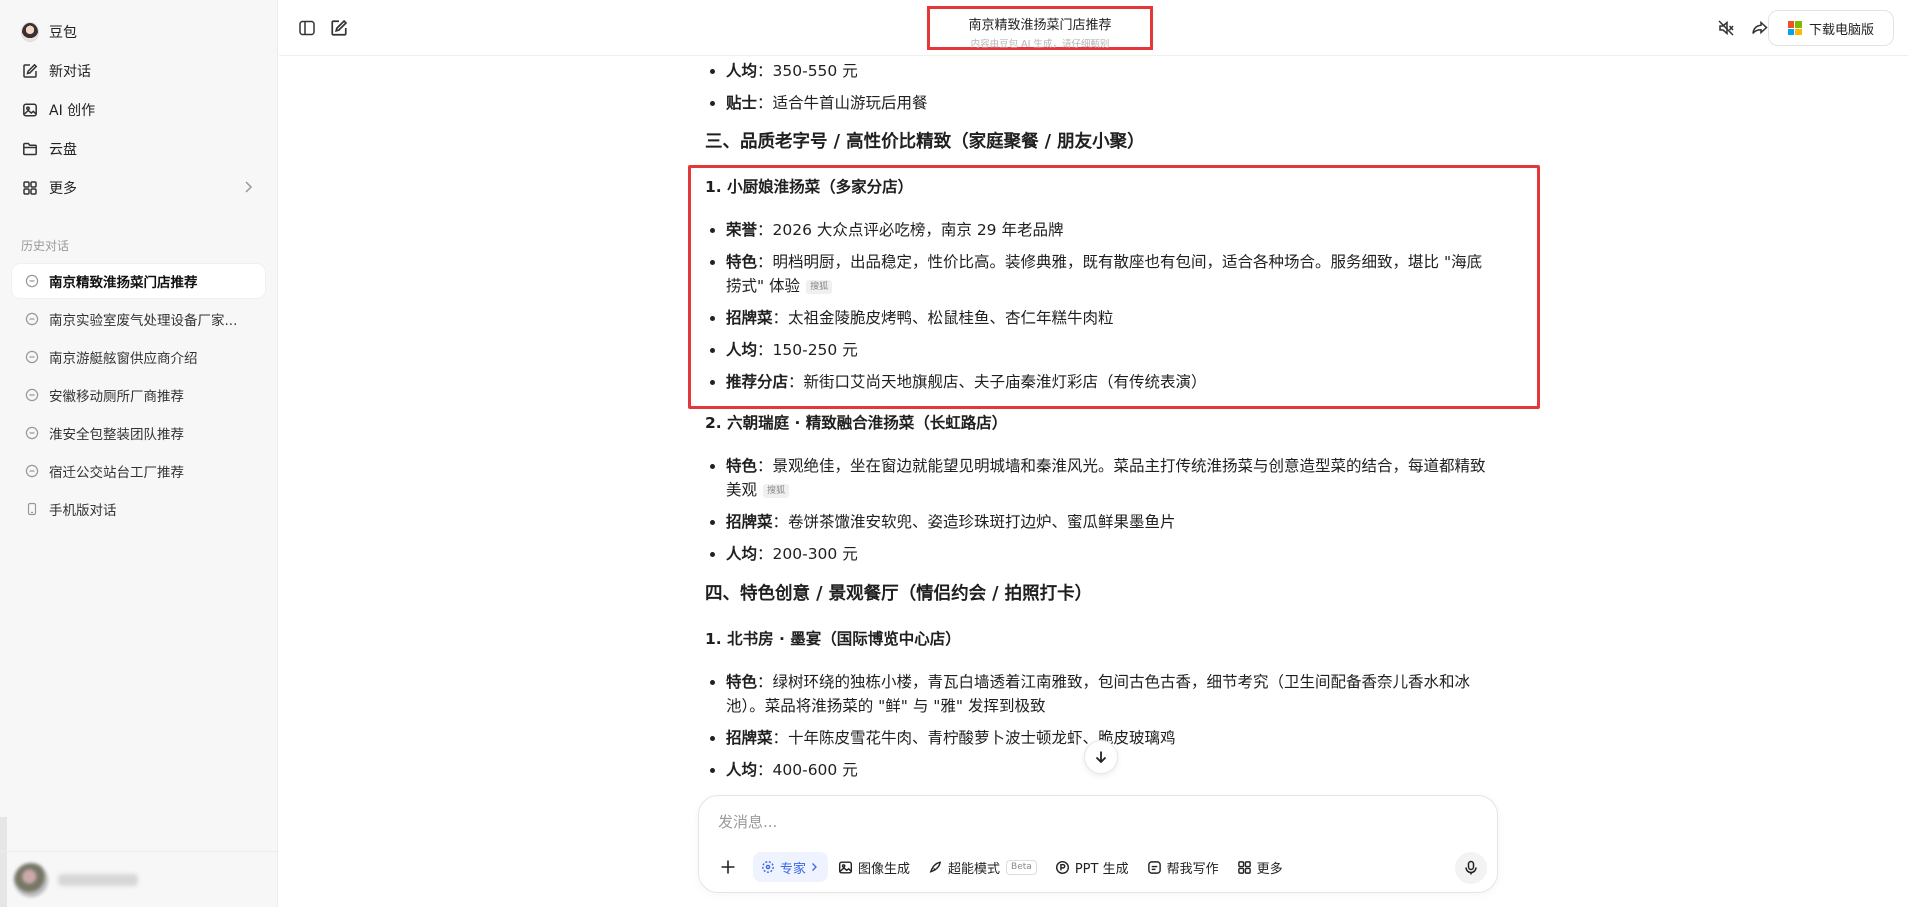  Describe the element at coordinates (1269, 869) in the screenshot. I see `more-tools-label: 更多` at that location.